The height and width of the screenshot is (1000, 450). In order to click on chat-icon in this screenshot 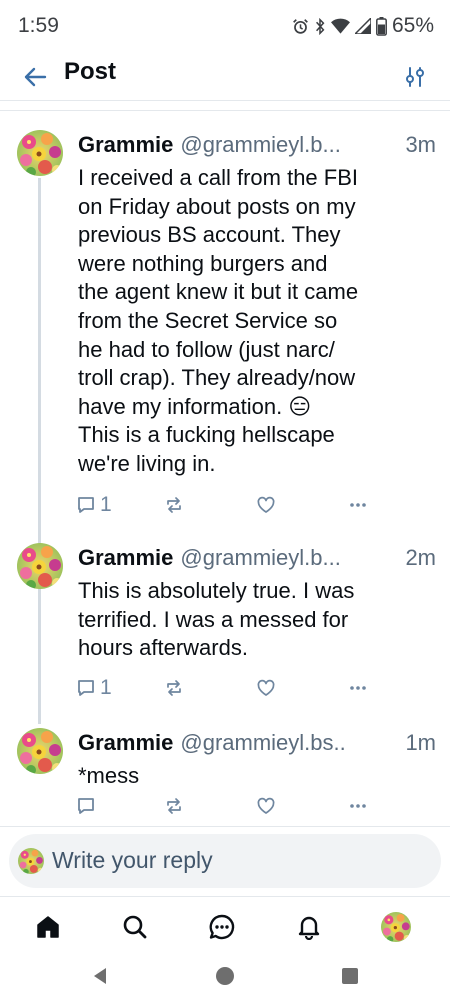, I will do `click(222, 927)`.